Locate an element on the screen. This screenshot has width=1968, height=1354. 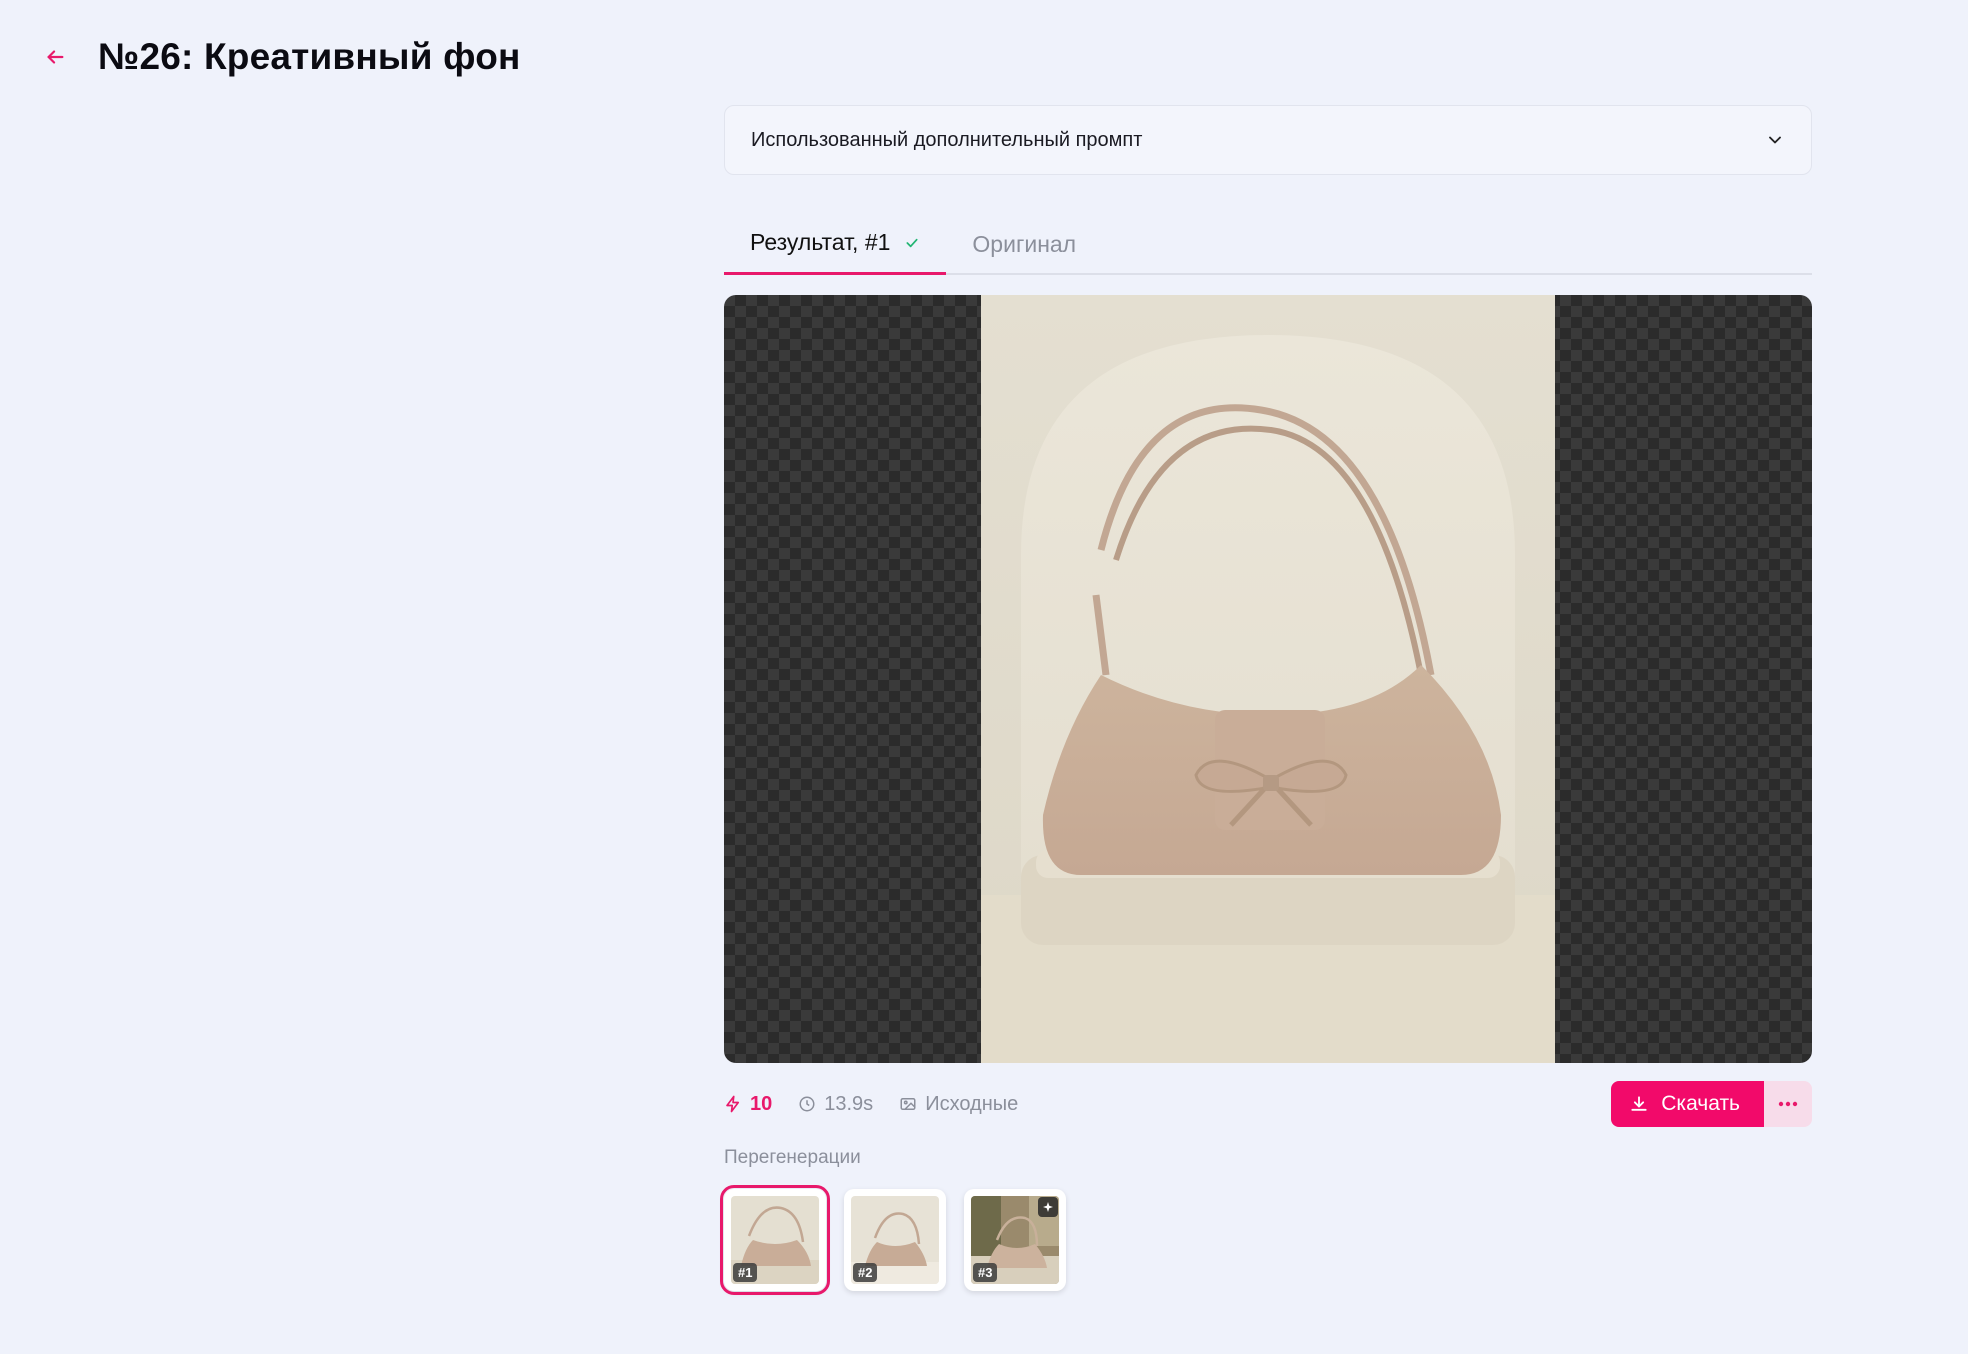
generation-time-value: 13.9s is located at coordinates (849, 1103).